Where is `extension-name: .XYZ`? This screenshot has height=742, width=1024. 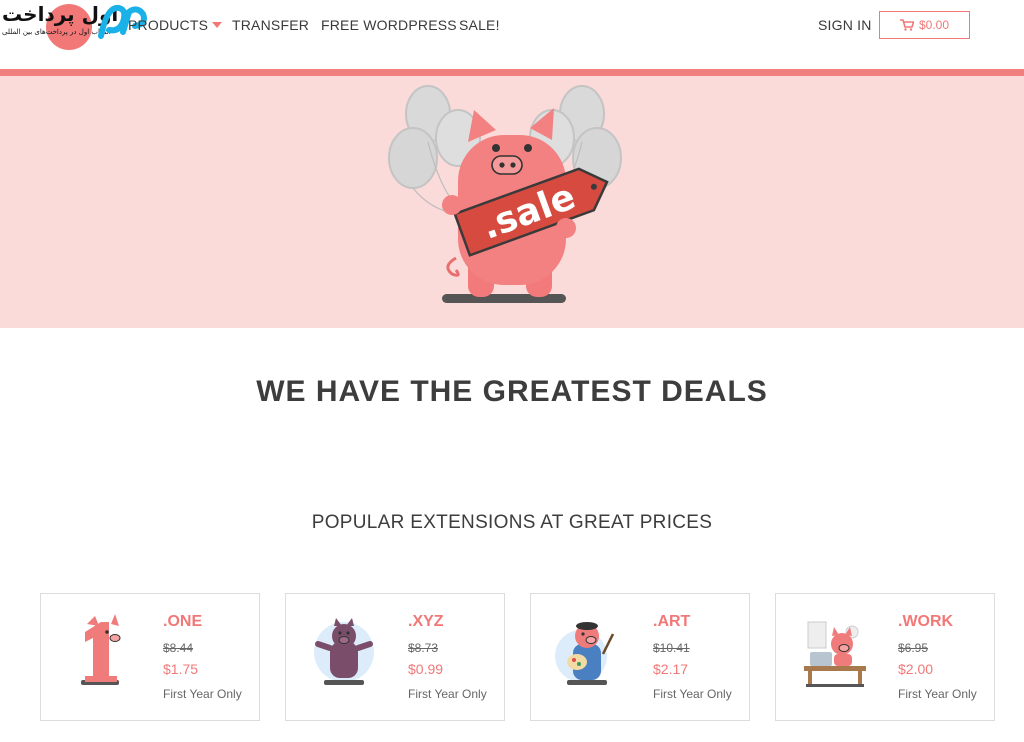
extension-name: .XYZ is located at coordinates (426, 621).